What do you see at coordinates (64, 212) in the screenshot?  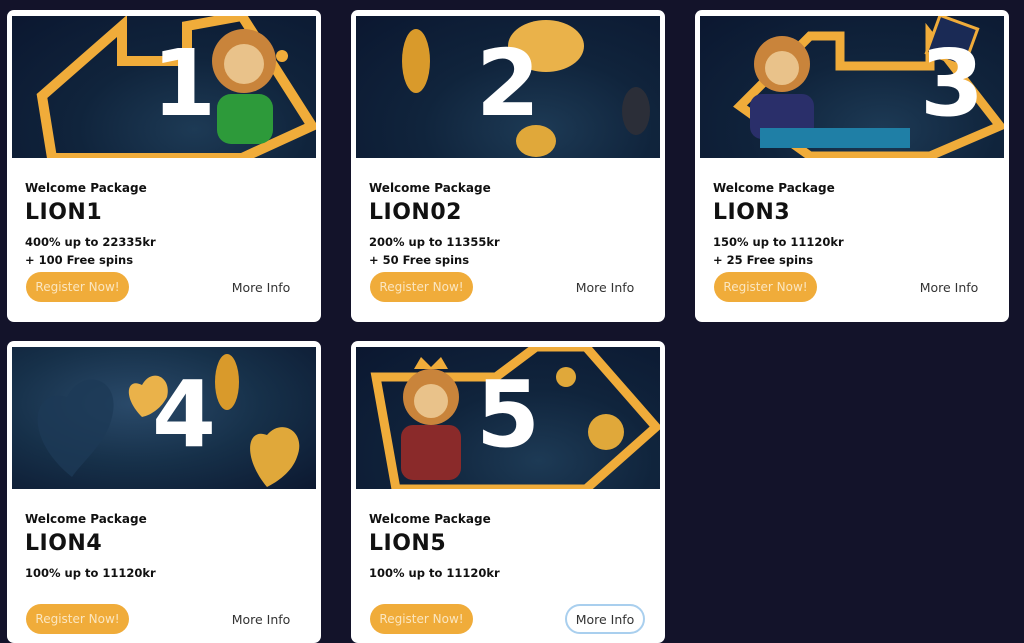 I see `bonus-code: LION1` at bounding box center [64, 212].